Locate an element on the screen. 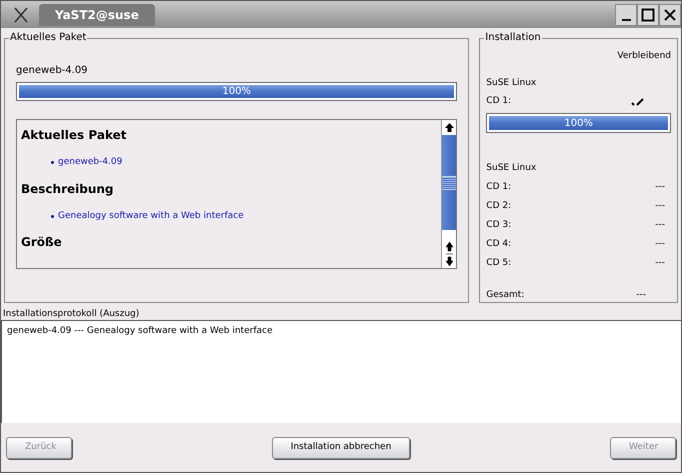  package-name: geneweb-4.09 is located at coordinates (52, 71).